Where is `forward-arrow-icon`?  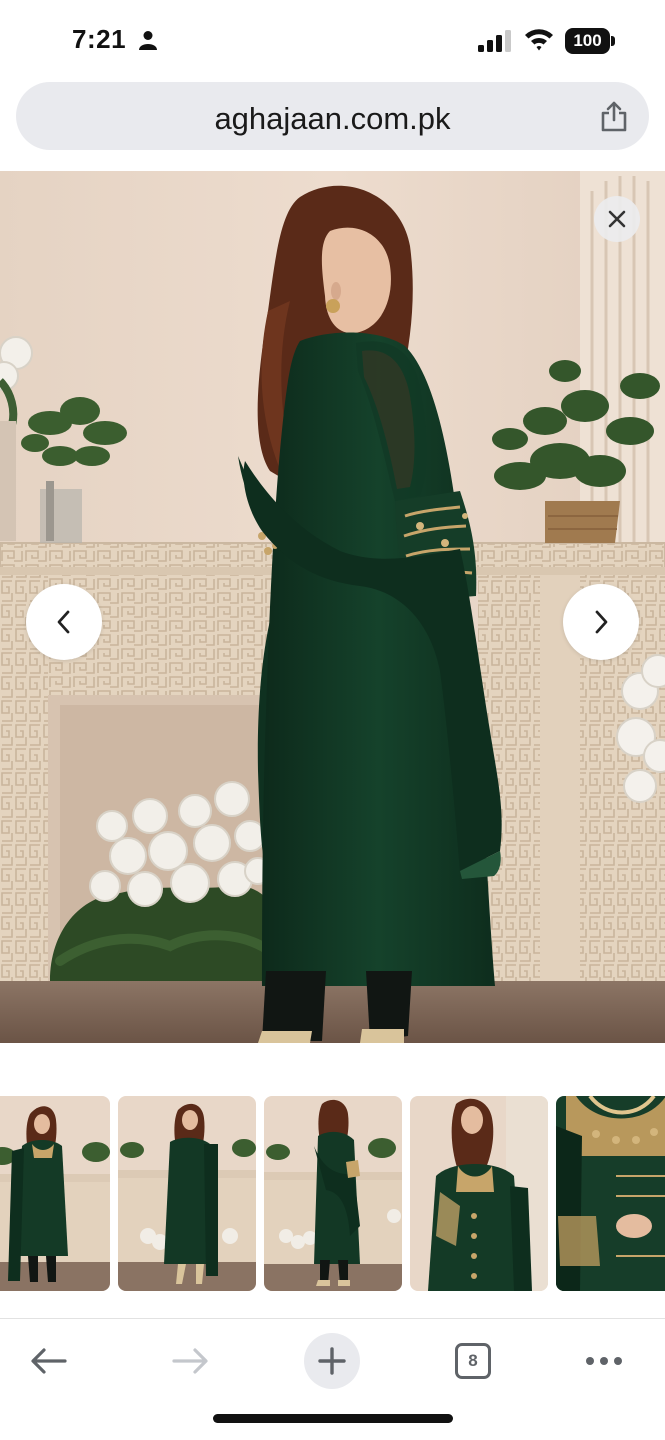
forward-arrow-icon is located at coordinates (190, 1361).